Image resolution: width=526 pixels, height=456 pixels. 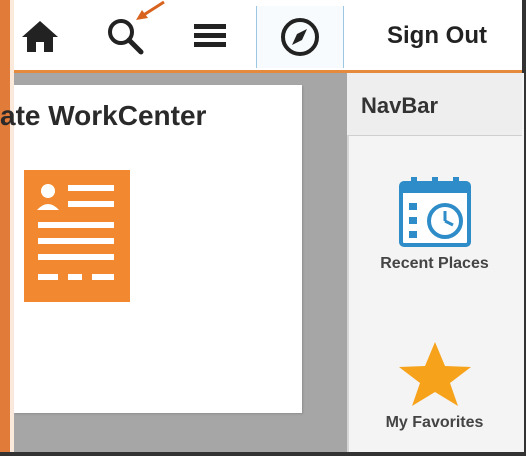 I want to click on home-button, so click(x=40, y=36).